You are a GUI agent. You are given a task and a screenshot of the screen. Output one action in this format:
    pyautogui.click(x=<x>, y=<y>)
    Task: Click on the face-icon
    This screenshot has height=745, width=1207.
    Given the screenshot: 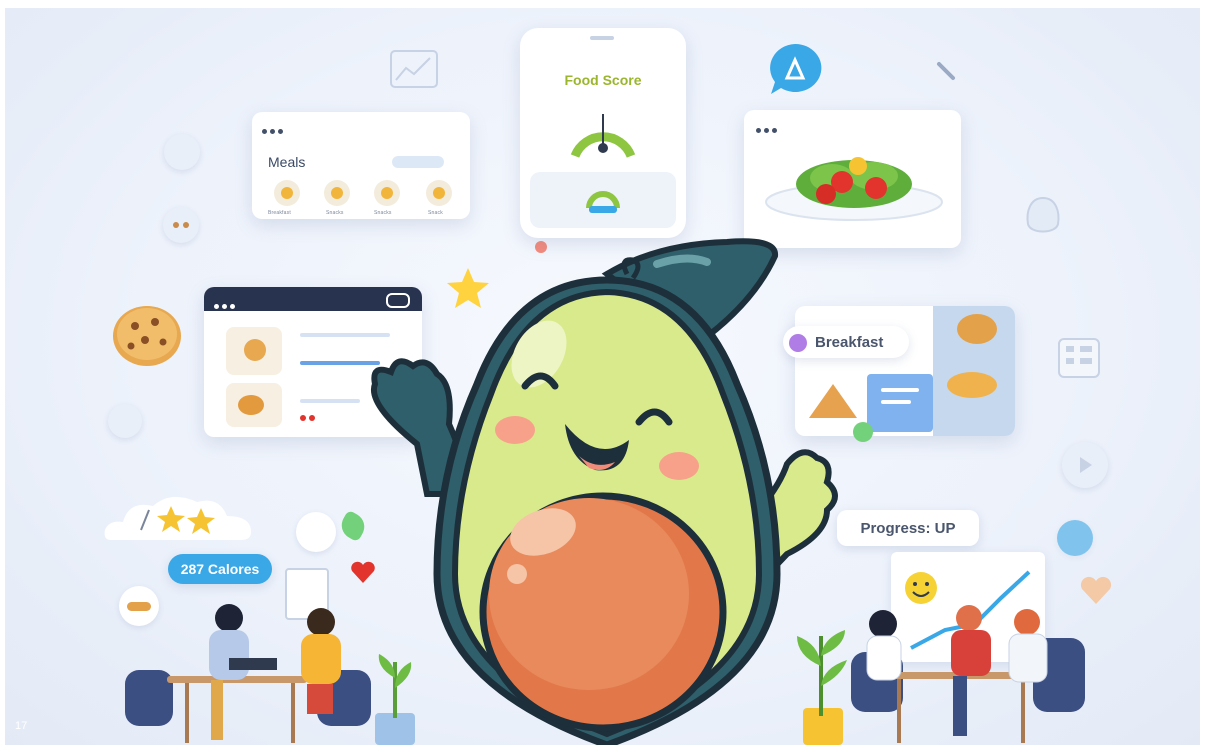 What is the action you would take?
    pyautogui.click(x=181, y=225)
    